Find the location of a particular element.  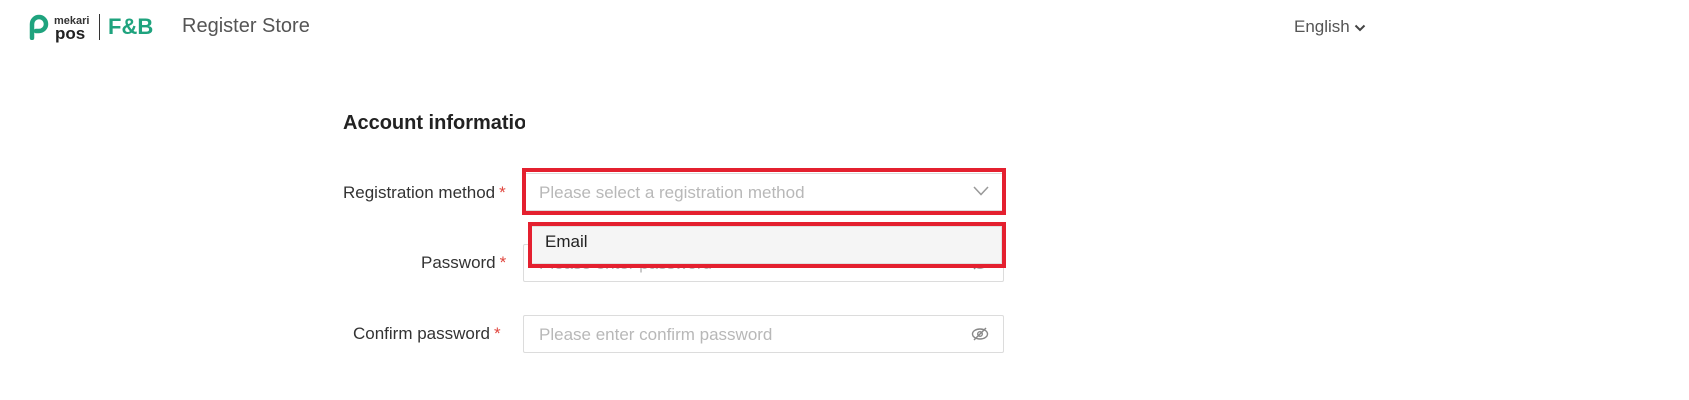

confirm-password-placeholder: Please enter confirm password is located at coordinates (656, 334).